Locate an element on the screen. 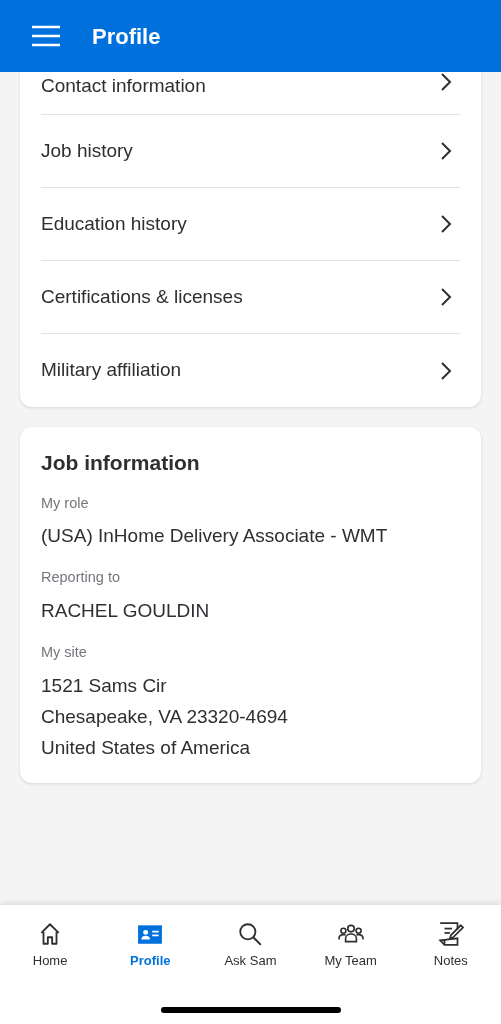 This screenshot has height=1024, width=501. list-item: Certifications & licenses is located at coordinates (250, 297).